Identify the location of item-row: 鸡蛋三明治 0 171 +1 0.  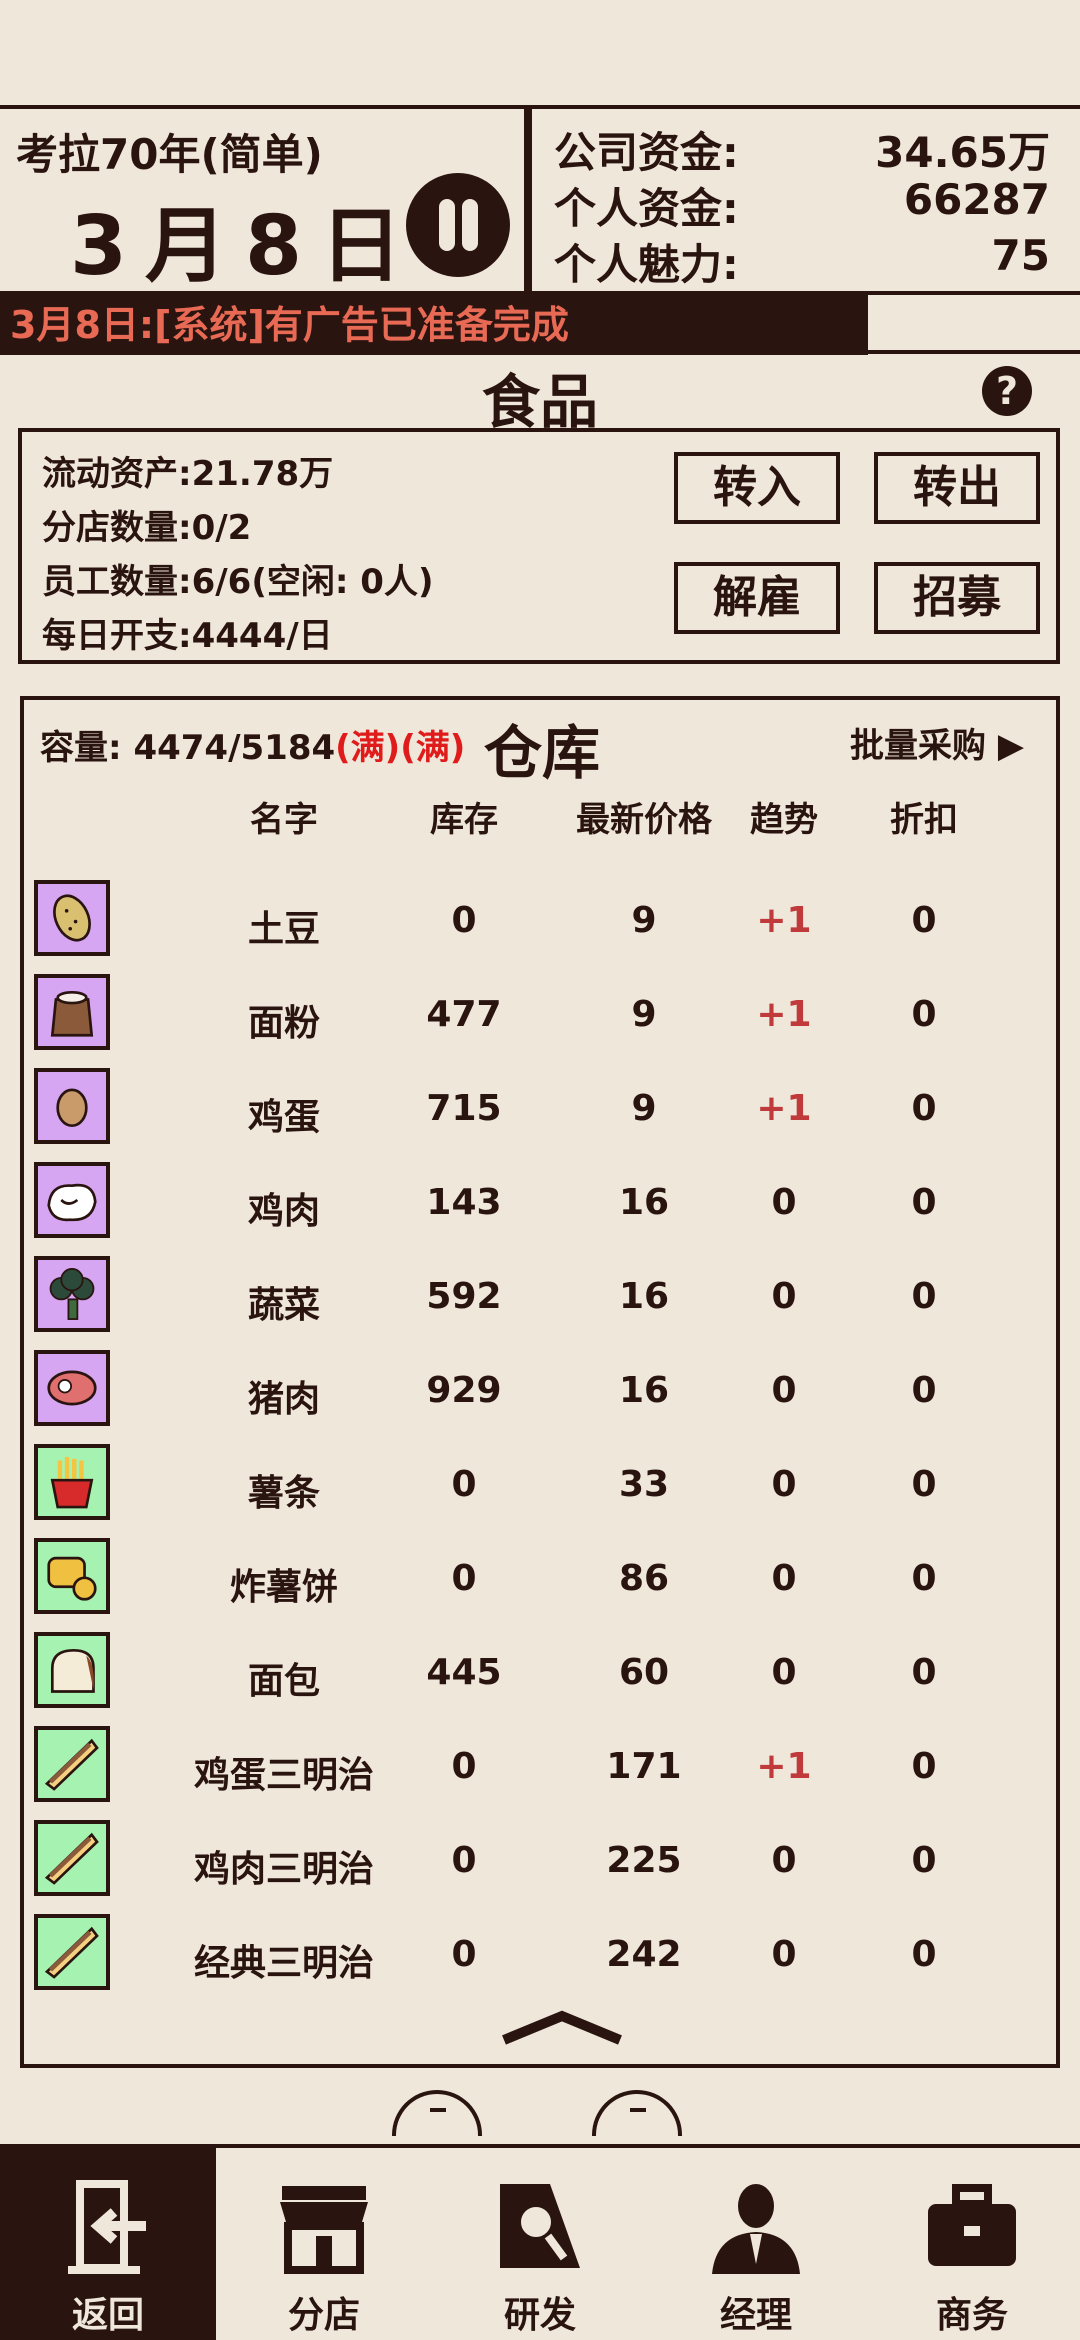
(540, 1769).